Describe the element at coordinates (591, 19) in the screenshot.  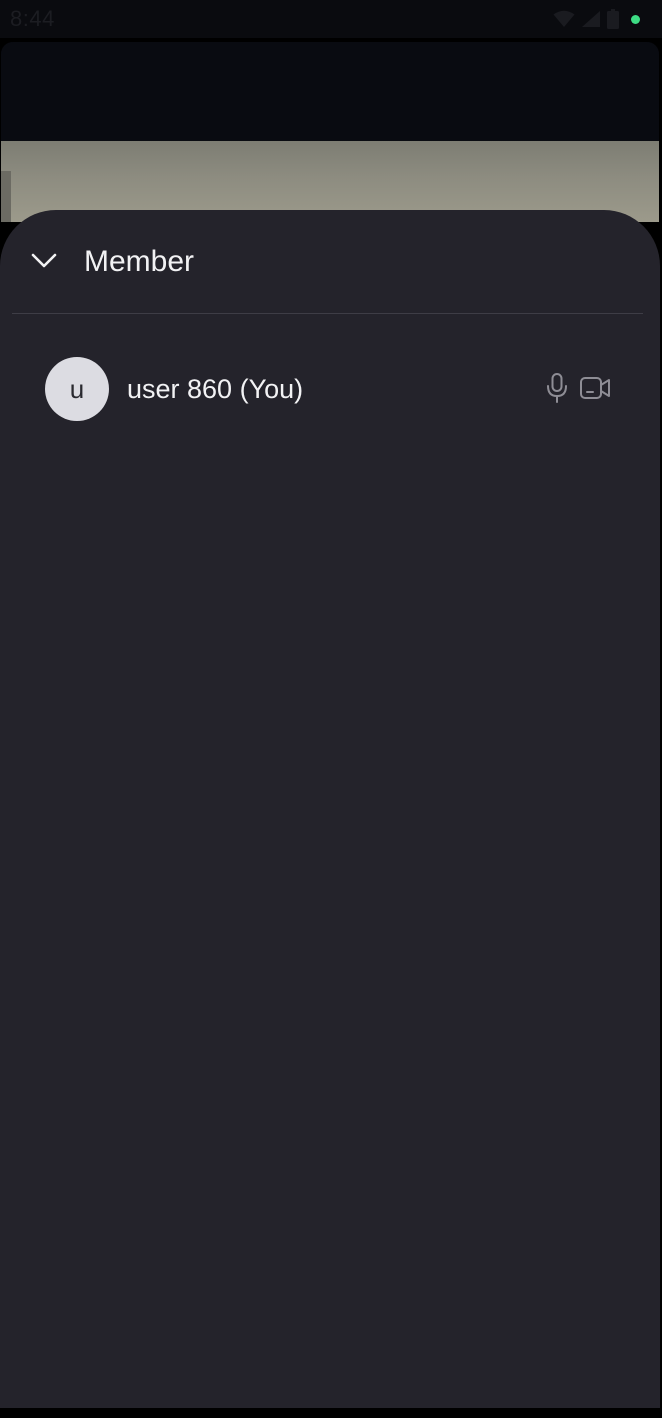
I see `cellular-signal-icon` at that location.